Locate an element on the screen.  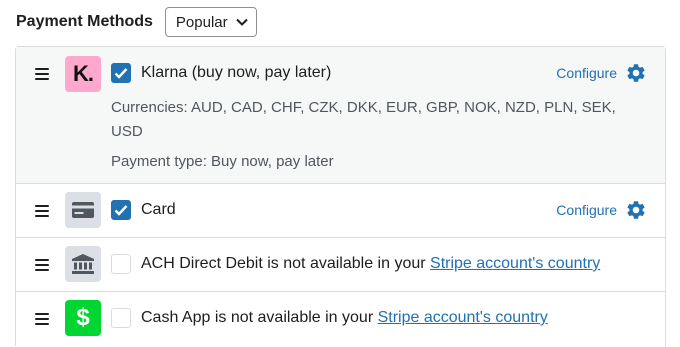
klarna-configure-button: Configure is located at coordinates (601, 73).